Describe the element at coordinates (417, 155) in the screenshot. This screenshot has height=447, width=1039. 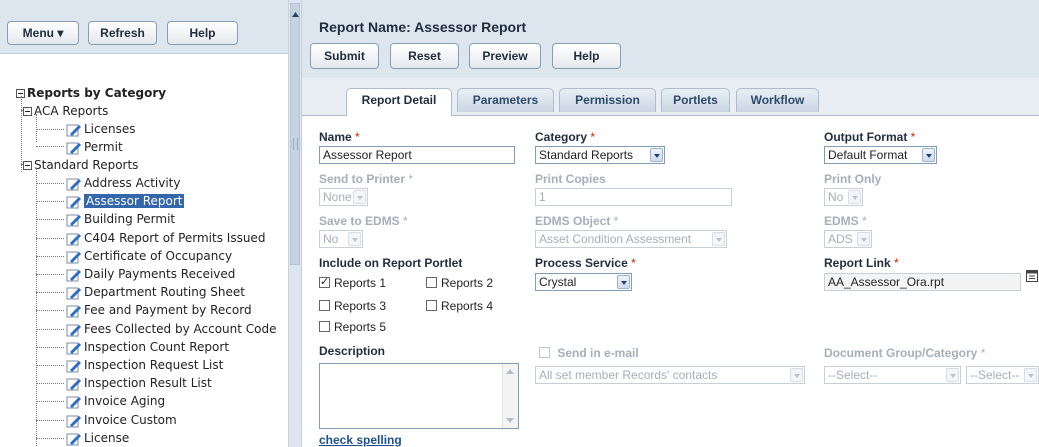
I see `name-input: Assessor Report` at that location.